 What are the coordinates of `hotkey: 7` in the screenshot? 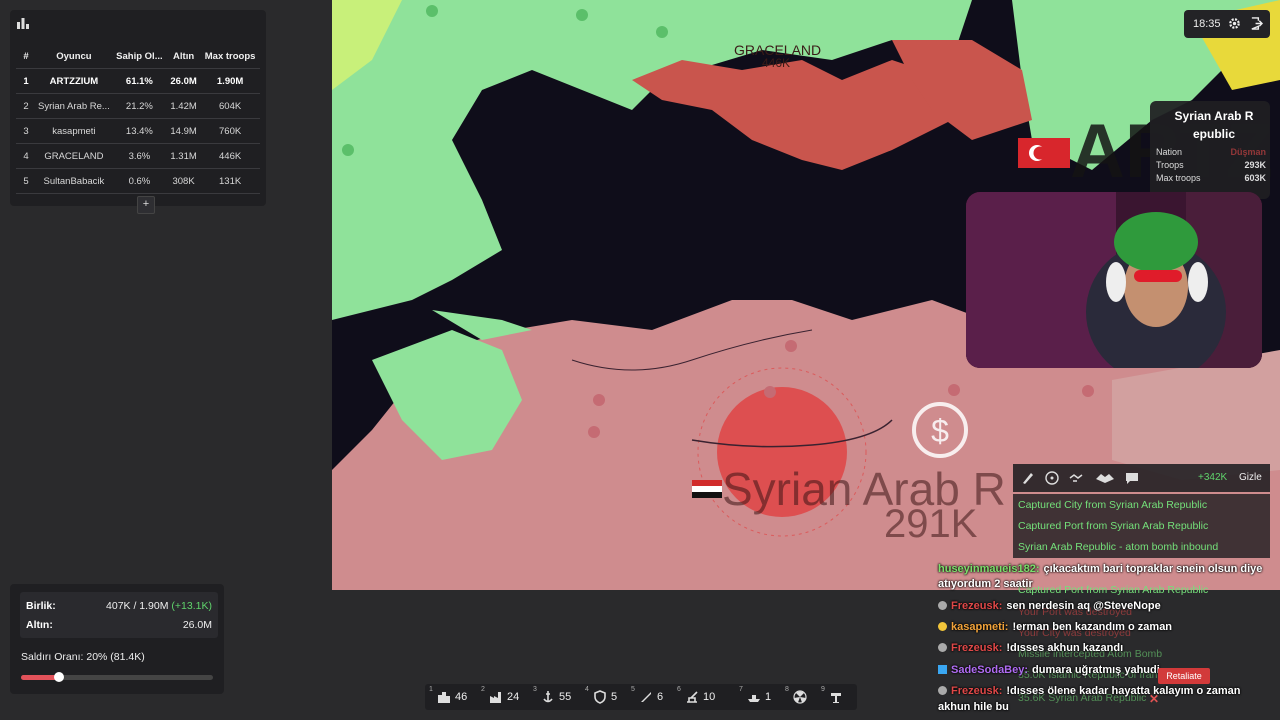 It's located at (741, 689).